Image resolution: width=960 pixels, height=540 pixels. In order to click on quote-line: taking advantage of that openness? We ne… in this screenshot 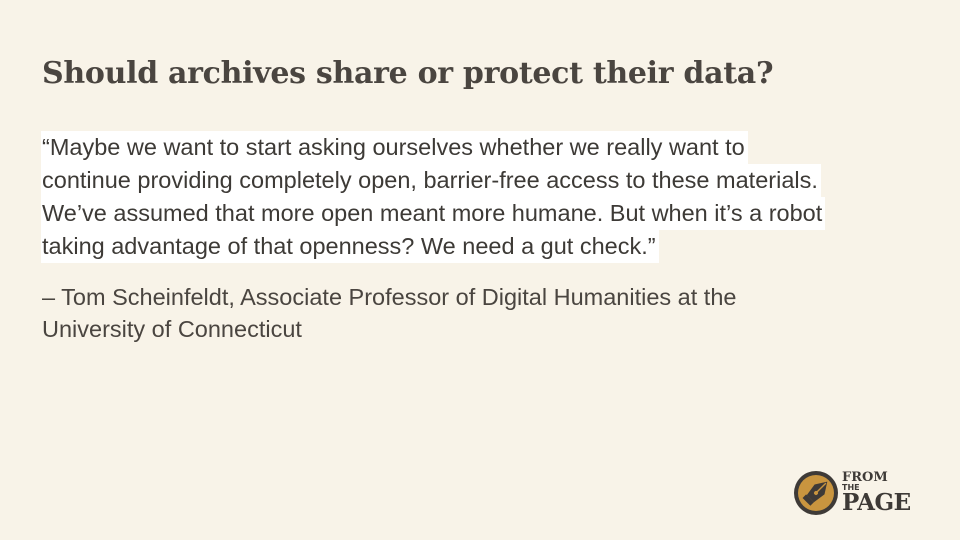, I will do `click(350, 246)`.